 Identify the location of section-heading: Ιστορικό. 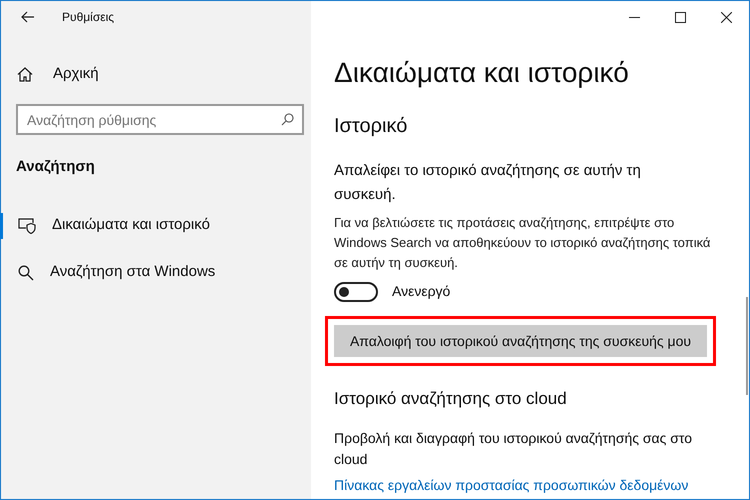
(371, 126).